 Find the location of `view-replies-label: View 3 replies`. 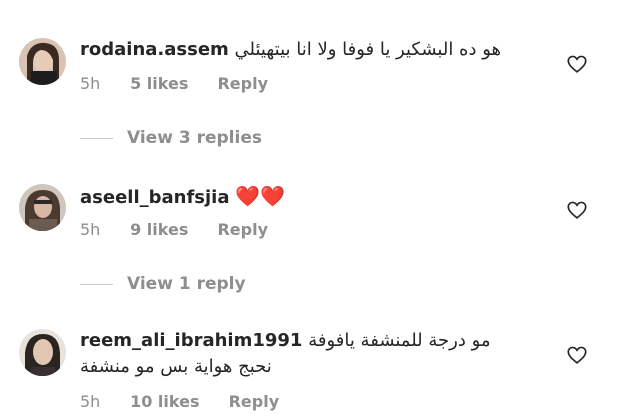

view-replies-label: View 3 replies is located at coordinates (194, 138).